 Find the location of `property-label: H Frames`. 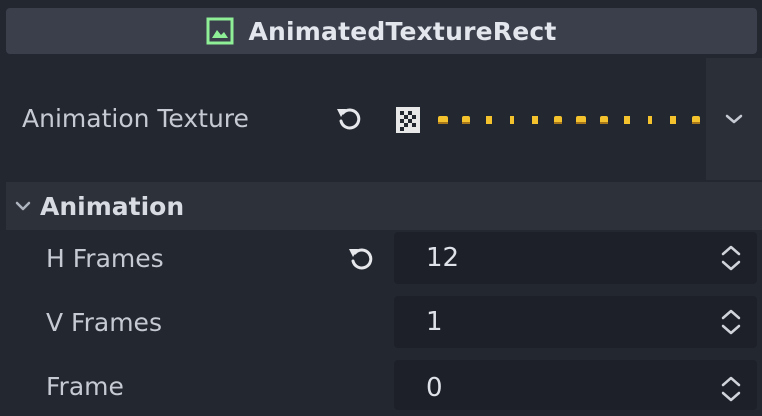

property-label: H Frames is located at coordinates (105, 258).